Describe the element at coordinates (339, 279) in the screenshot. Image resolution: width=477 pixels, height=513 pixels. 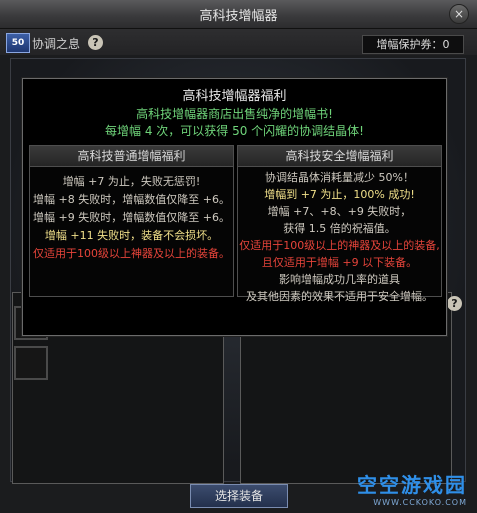
I see `benefit-line: 影响增幅成功几率的道具` at that location.